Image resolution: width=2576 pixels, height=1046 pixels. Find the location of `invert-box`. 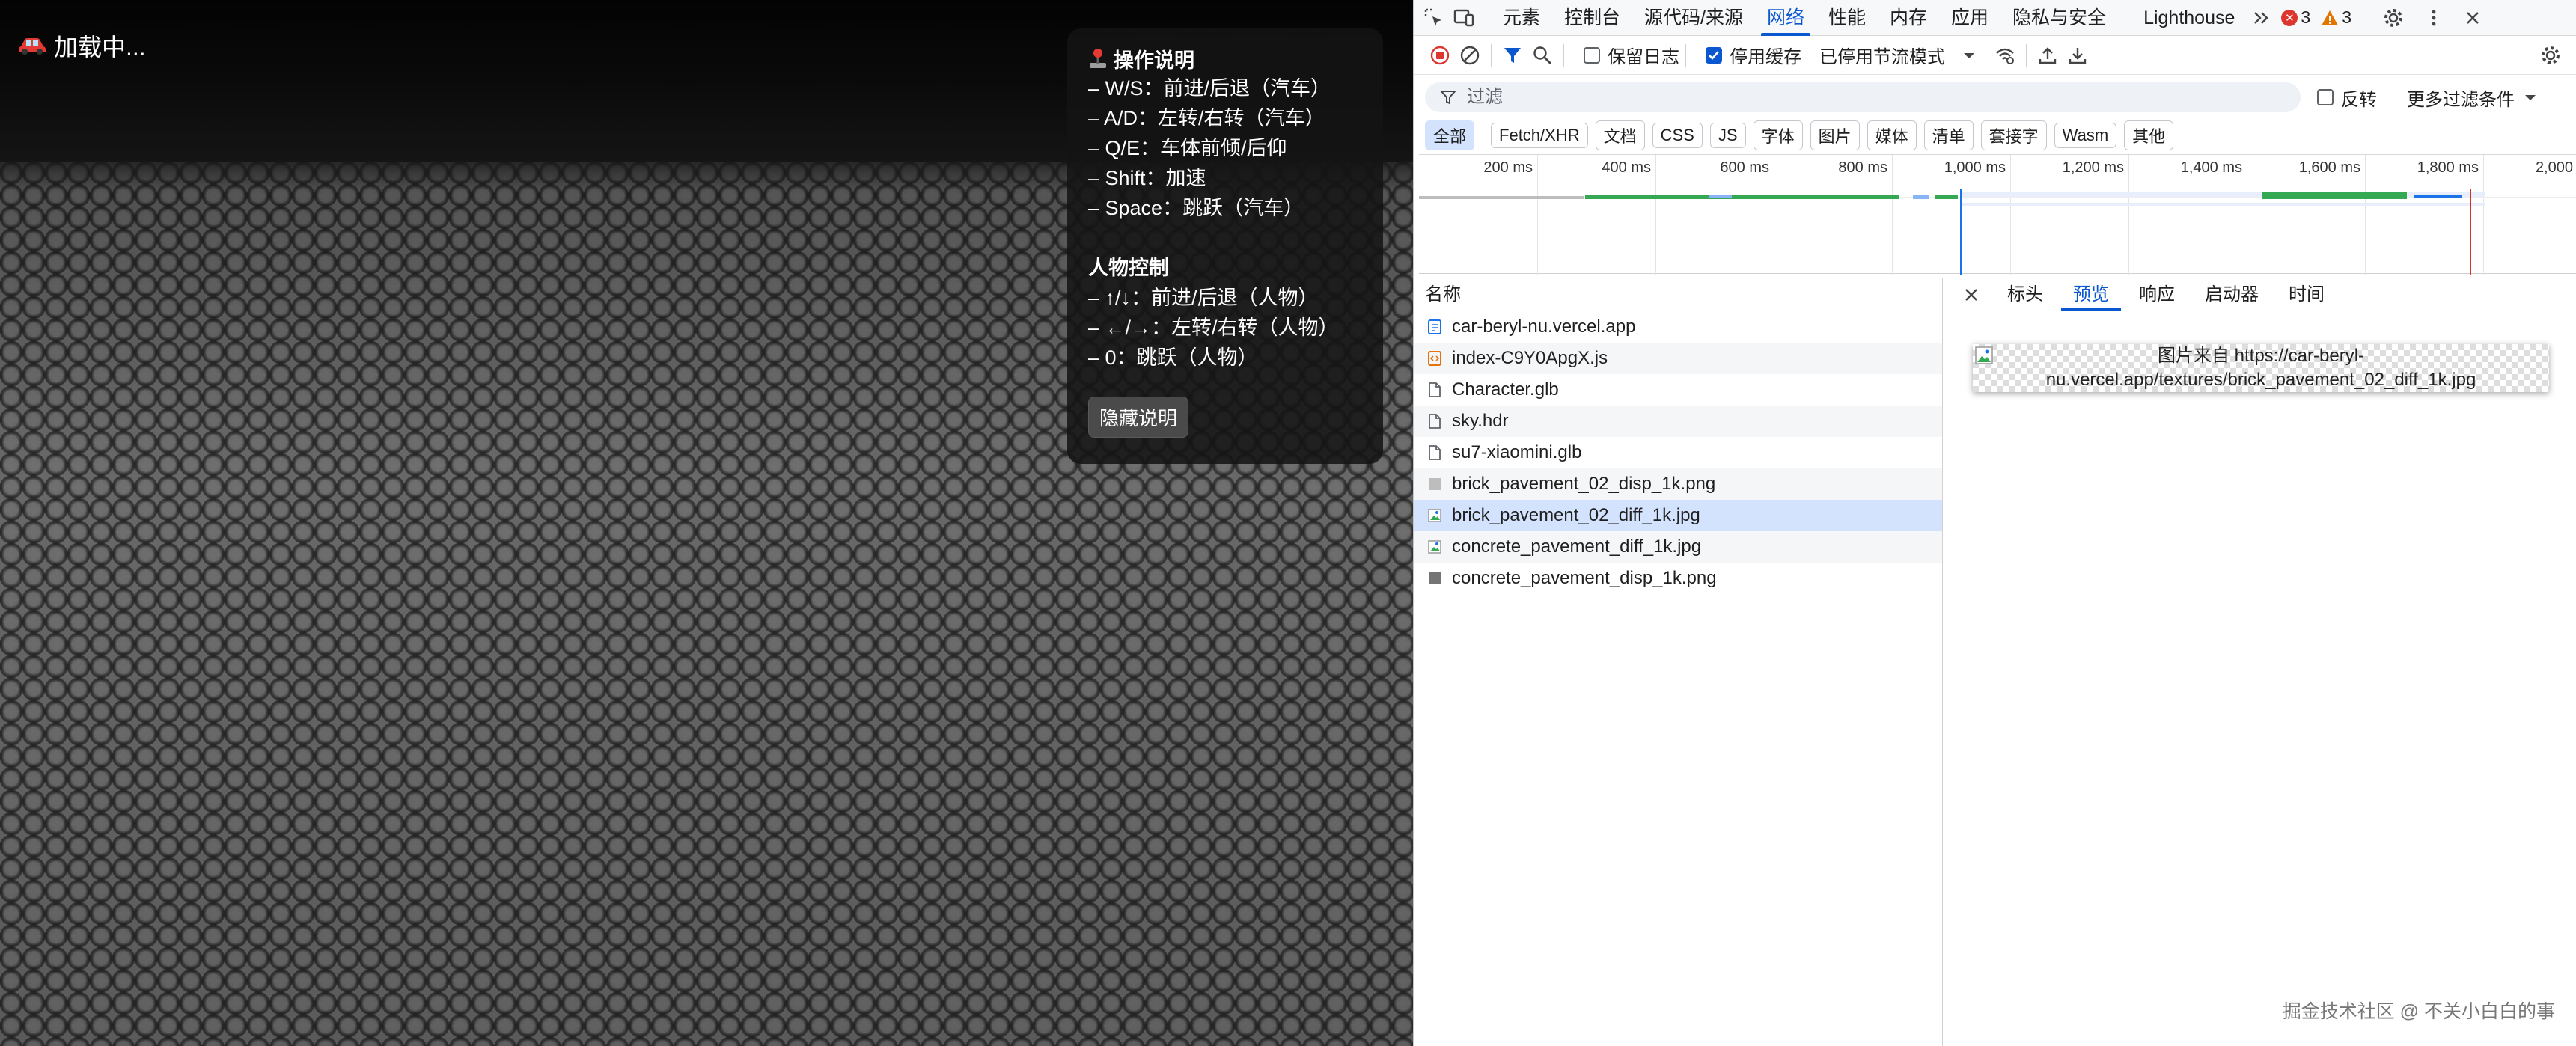

invert-box is located at coordinates (2325, 97).